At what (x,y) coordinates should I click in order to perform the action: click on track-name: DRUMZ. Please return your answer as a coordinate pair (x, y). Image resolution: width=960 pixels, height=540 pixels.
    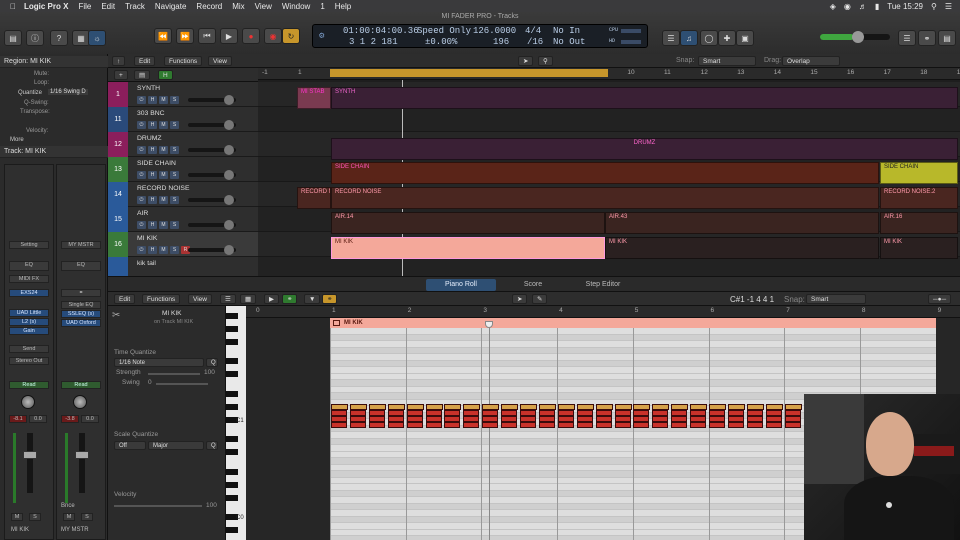
    Looking at the image, I should click on (149, 138).